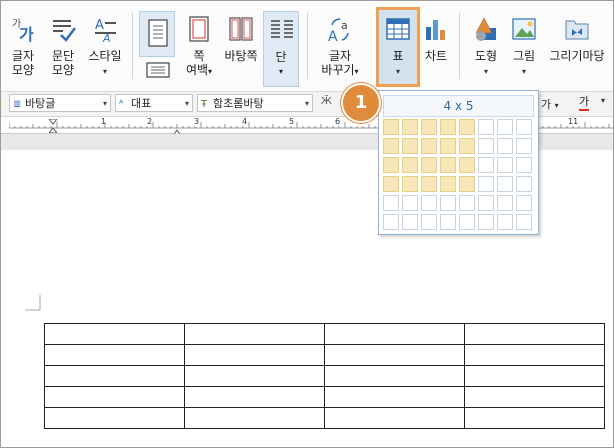  What do you see at coordinates (486, 45) in the screenshot?
I see `shape-button: 도형 ▾` at bounding box center [486, 45].